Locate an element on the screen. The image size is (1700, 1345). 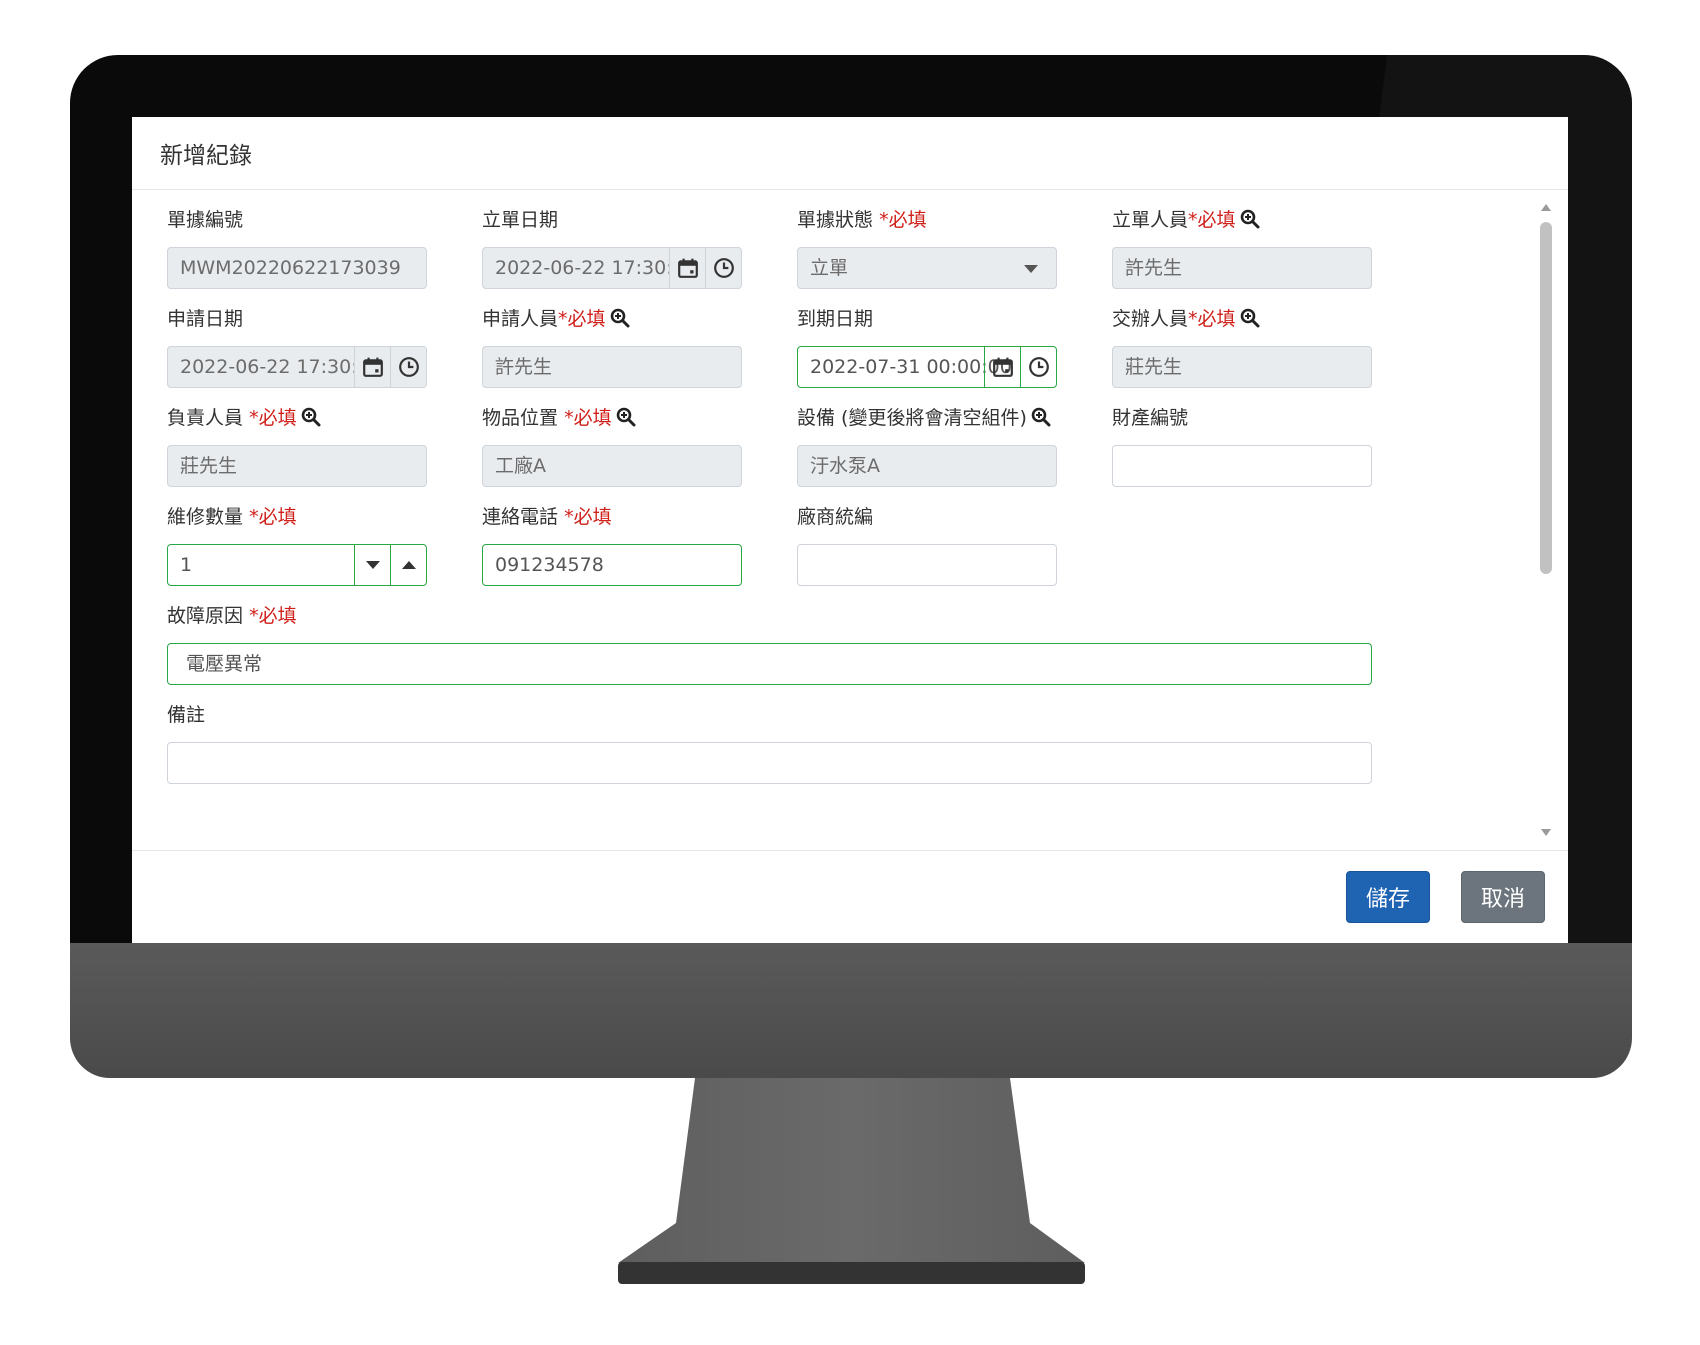
field-remarks: 備註 is located at coordinates (769, 742).